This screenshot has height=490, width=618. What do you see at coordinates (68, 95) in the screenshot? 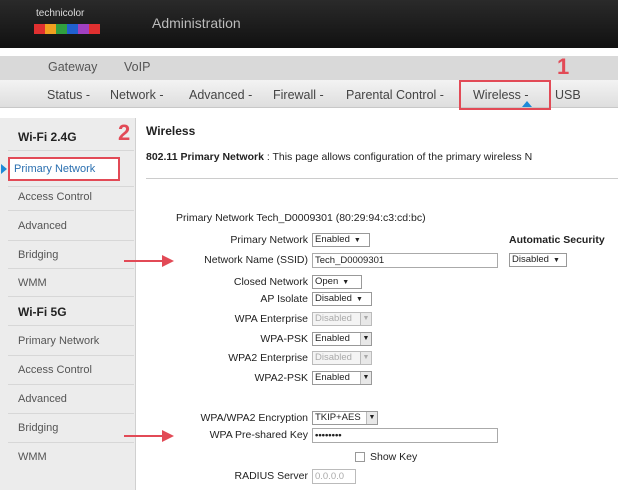
I see `nav-status: Status -` at bounding box center [68, 95].